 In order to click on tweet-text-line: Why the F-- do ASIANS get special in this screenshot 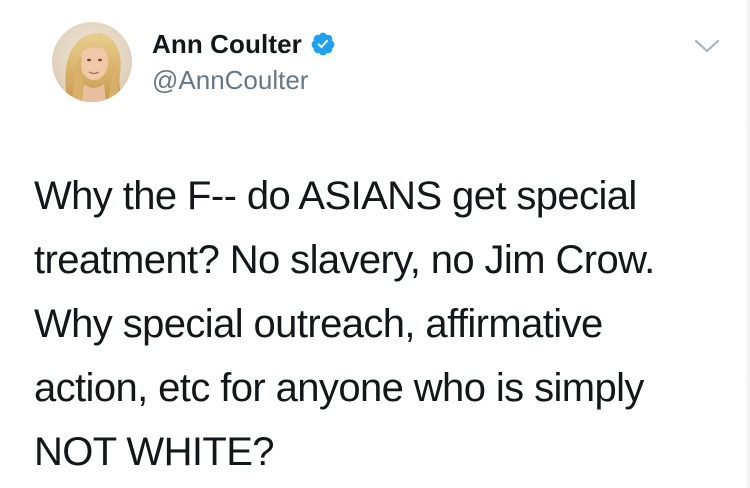, I will do `click(335, 196)`.